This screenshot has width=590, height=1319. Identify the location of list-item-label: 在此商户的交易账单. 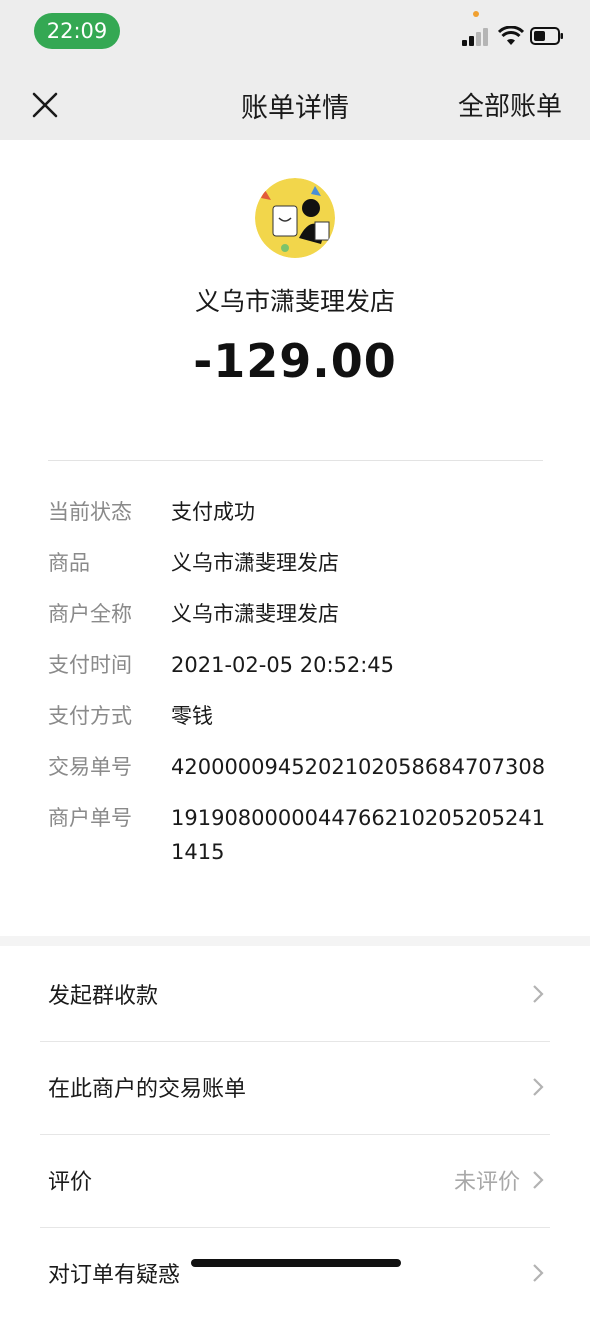
(147, 1089).